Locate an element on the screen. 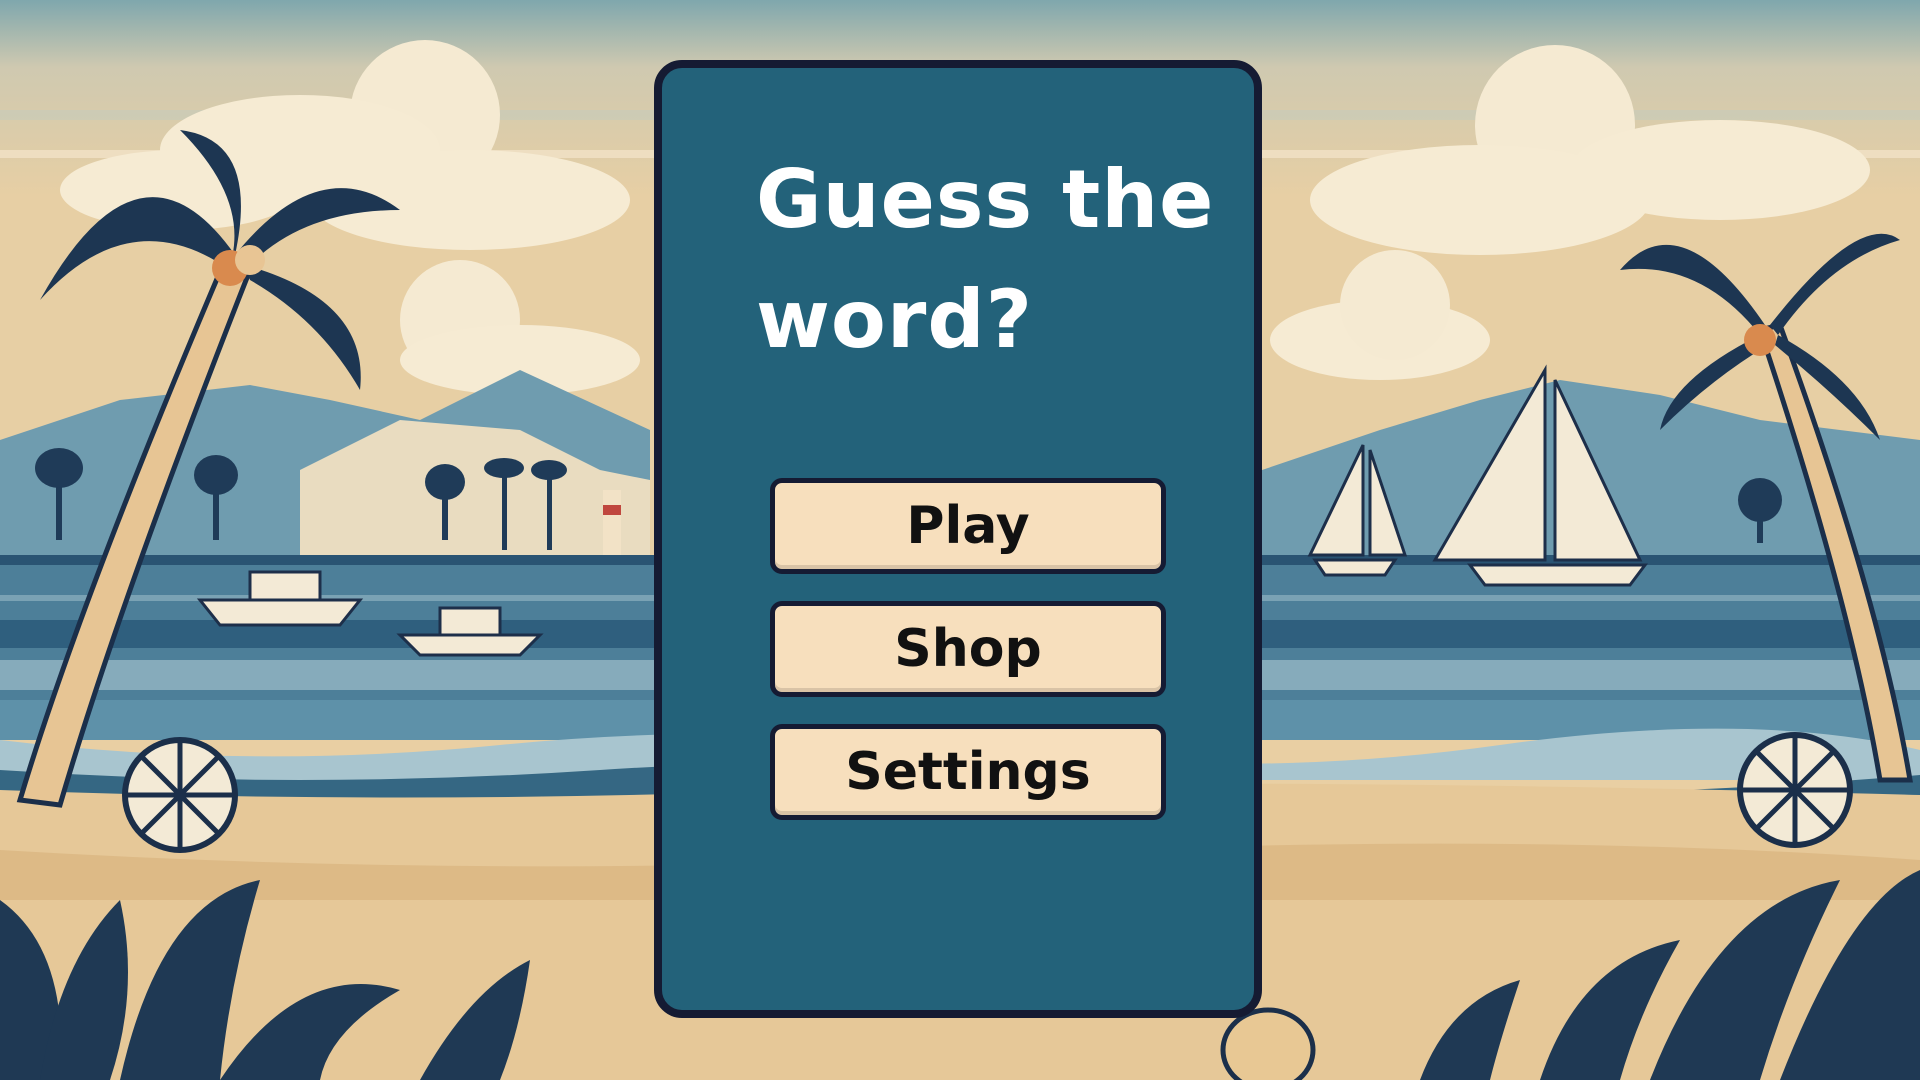 The image size is (1920, 1080). play-button: Play is located at coordinates (968, 526).